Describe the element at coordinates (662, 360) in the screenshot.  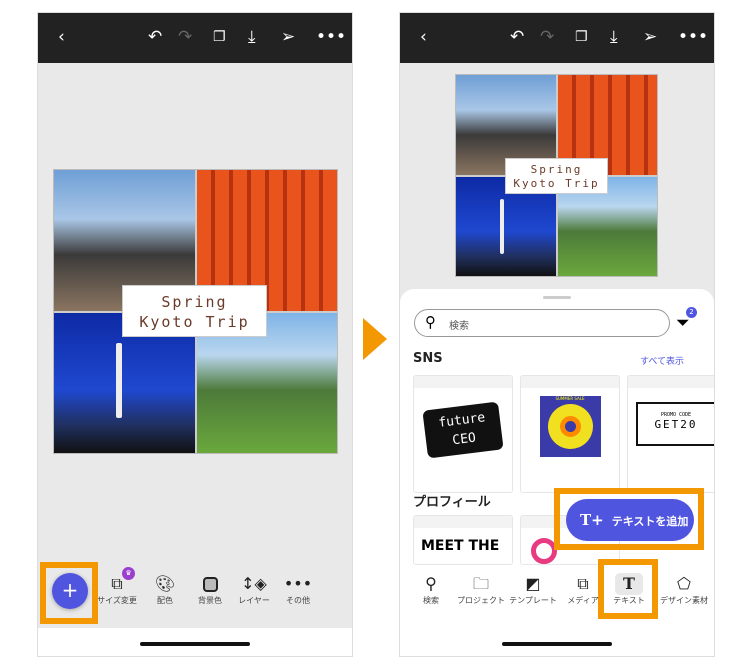
I see `show-all-link: すべて表示` at that location.